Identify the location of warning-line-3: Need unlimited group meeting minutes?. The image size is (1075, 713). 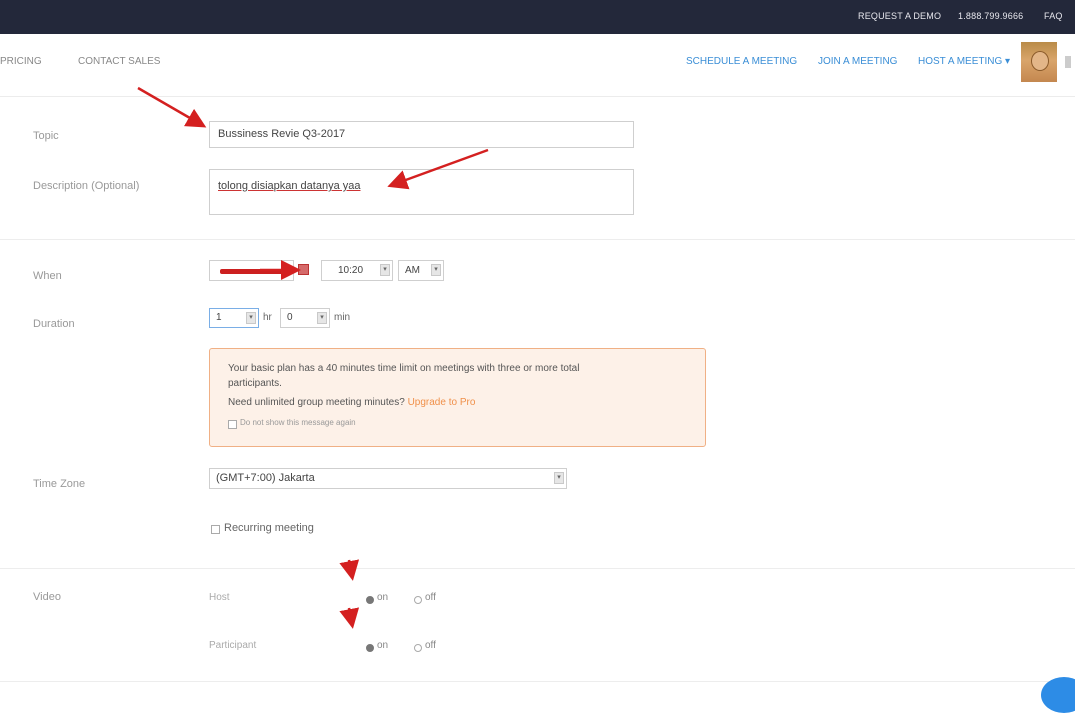
(316, 402).